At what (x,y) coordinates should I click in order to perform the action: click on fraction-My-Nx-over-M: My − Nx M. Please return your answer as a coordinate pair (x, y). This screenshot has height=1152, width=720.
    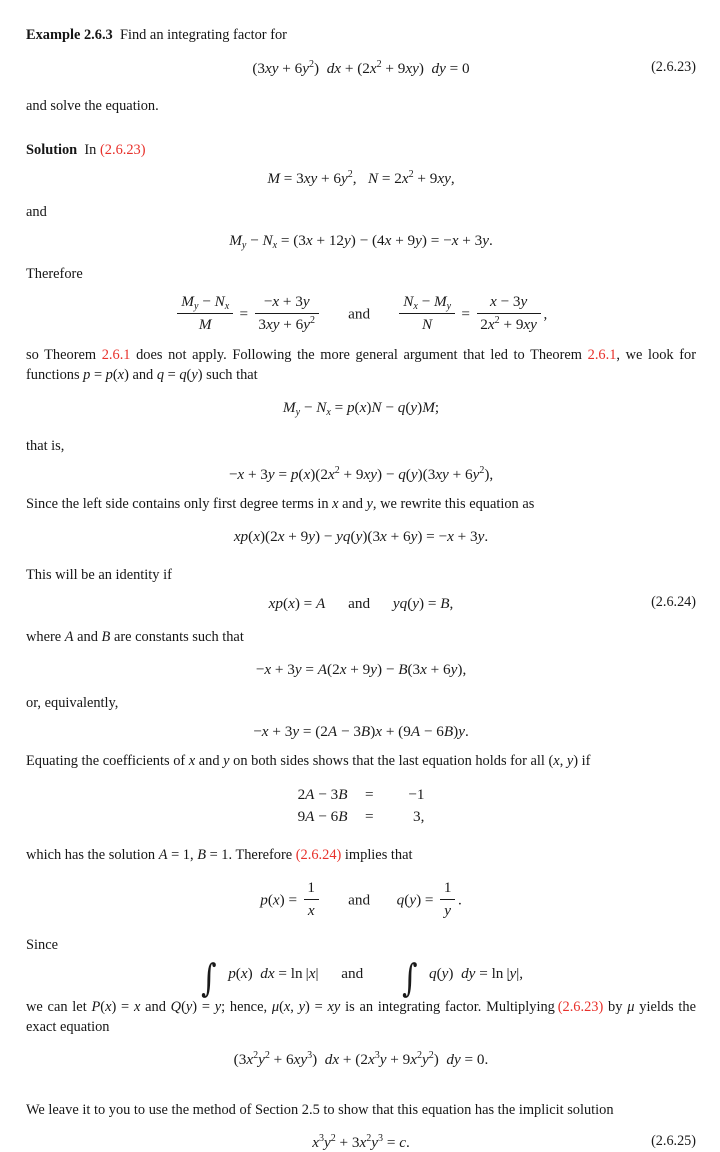
    Looking at the image, I should click on (205, 314).